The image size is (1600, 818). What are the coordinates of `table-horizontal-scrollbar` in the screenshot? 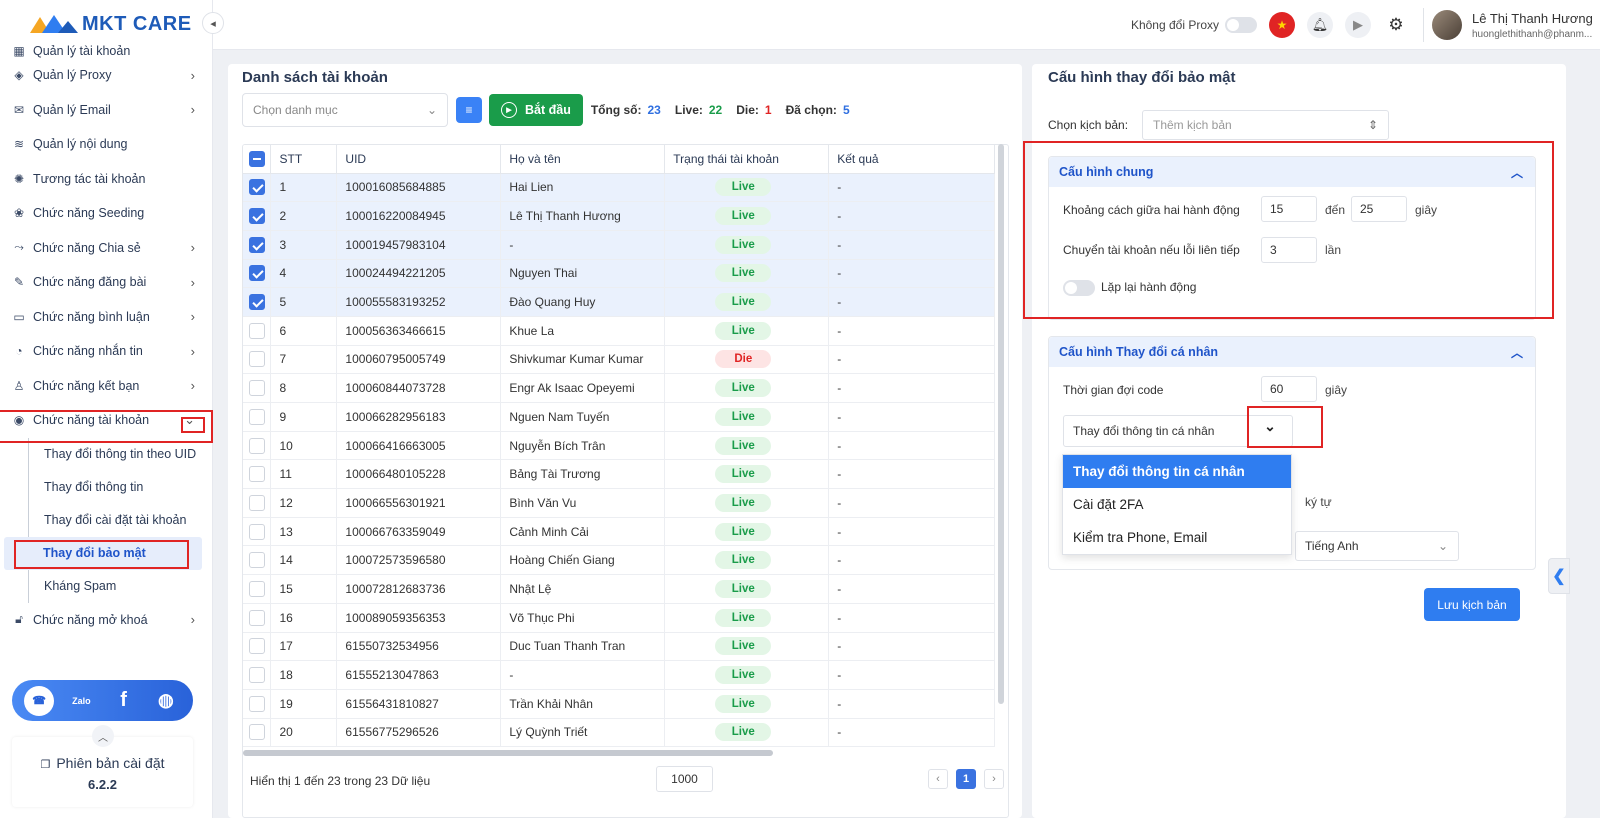 It's located at (508, 753).